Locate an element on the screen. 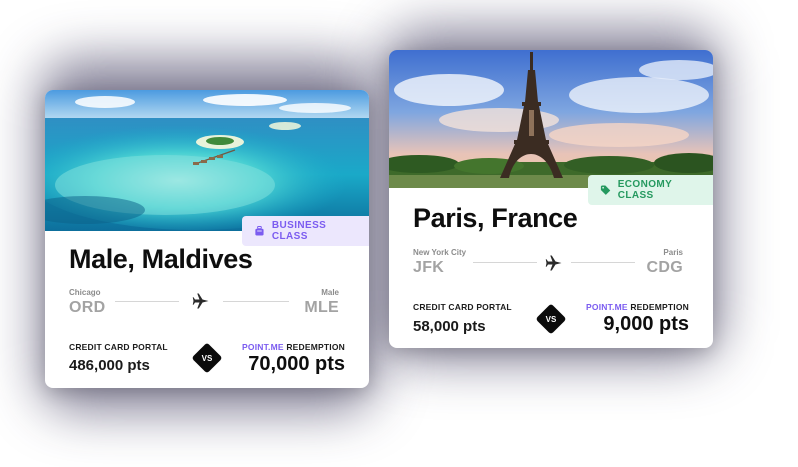 The image size is (798, 467). badge-label: ECONOMY CLASS is located at coordinates (644, 190).